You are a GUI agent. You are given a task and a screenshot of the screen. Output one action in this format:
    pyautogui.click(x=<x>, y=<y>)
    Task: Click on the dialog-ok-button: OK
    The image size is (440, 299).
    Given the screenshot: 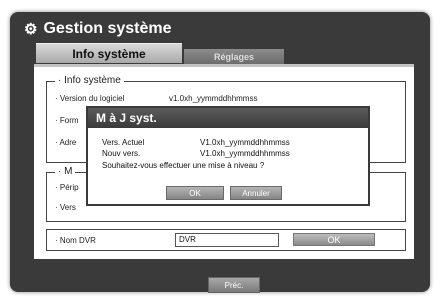 What is the action you would take?
    pyautogui.click(x=195, y=193)
    